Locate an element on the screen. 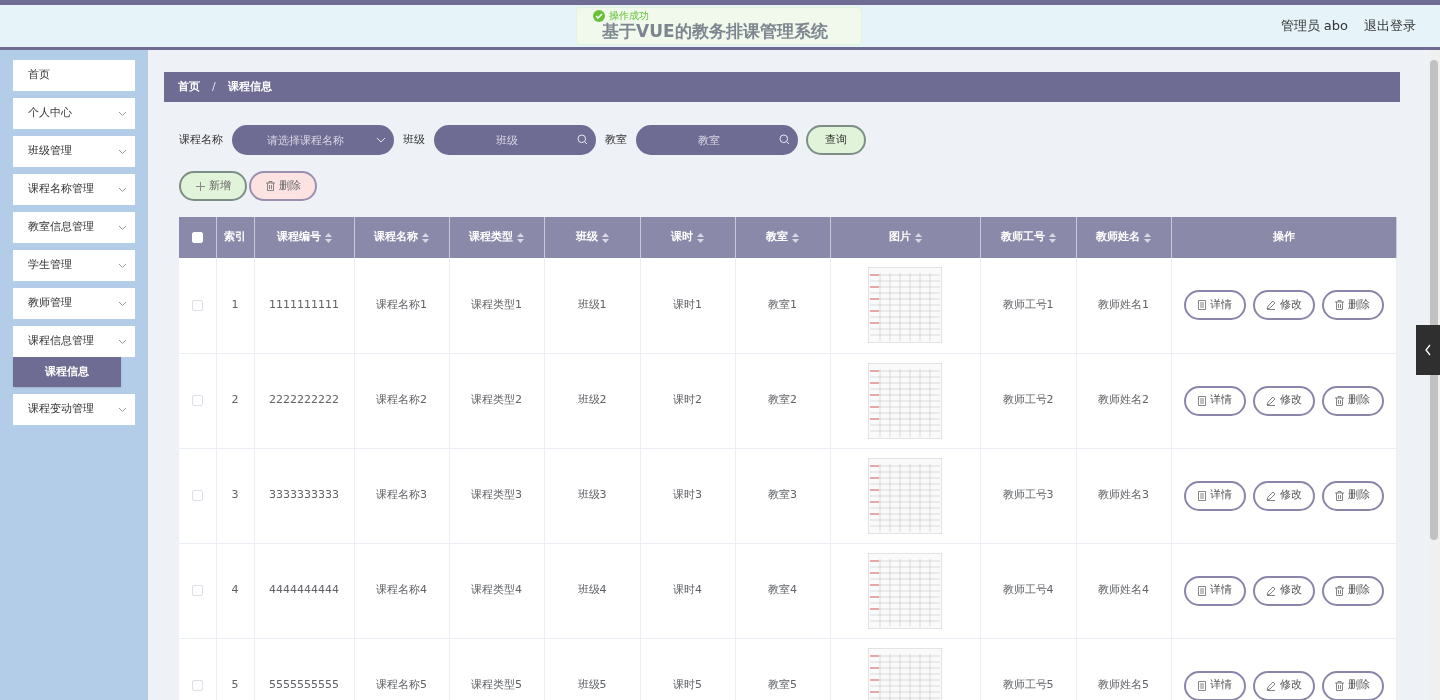 The image size is (1440, 700). table-cell: 教室1 is located at coordinates (782, 304).